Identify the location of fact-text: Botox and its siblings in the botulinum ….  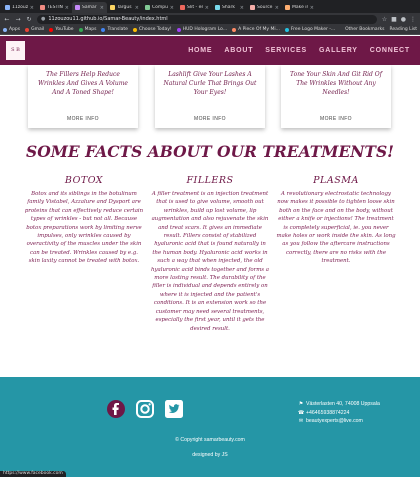
(84, 228).